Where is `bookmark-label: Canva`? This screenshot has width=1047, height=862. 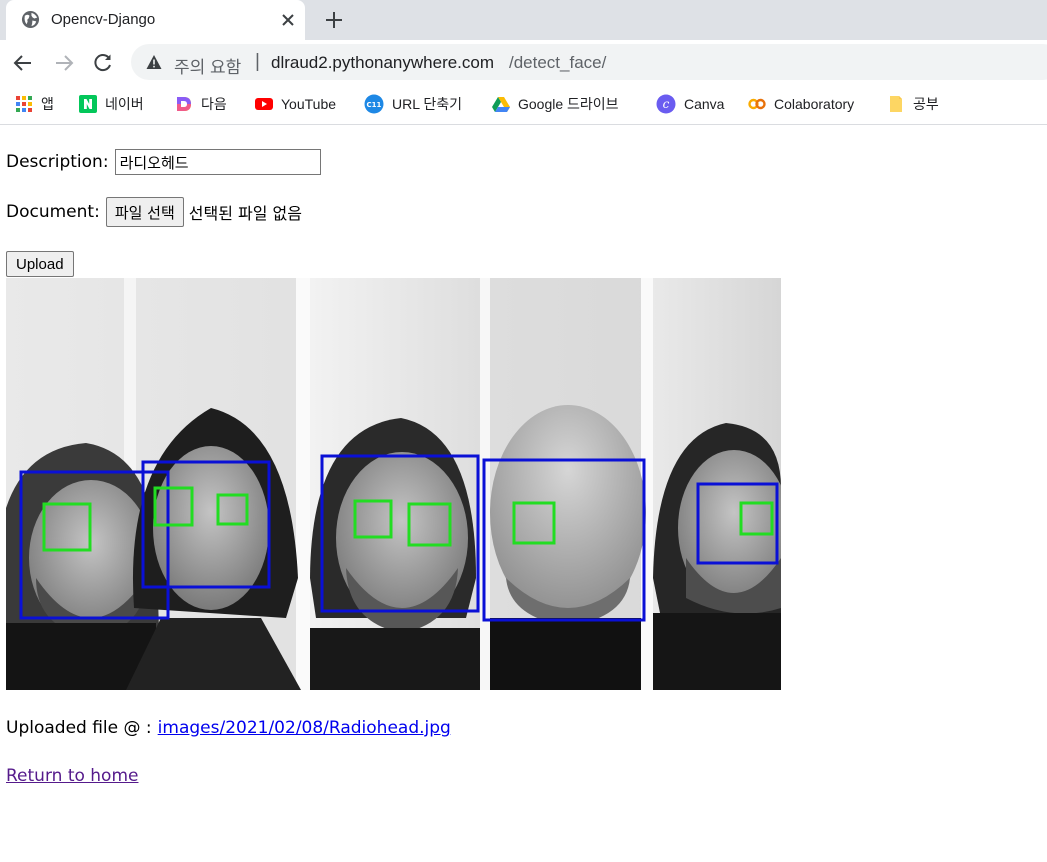 bookmark-label: Canva is located at coordinates (704, 104).